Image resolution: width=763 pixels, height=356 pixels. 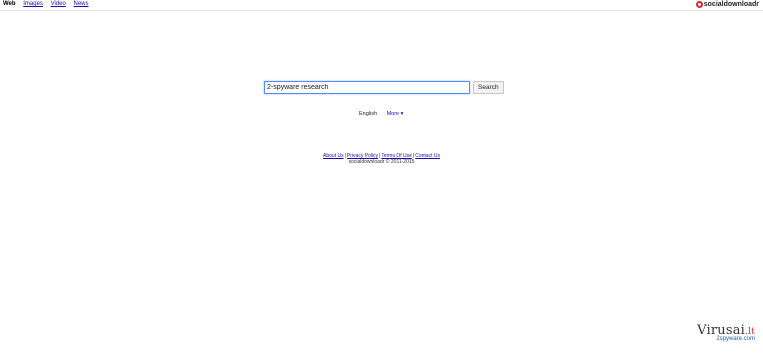 I want to click on search-input, so click(x=367, y=87).